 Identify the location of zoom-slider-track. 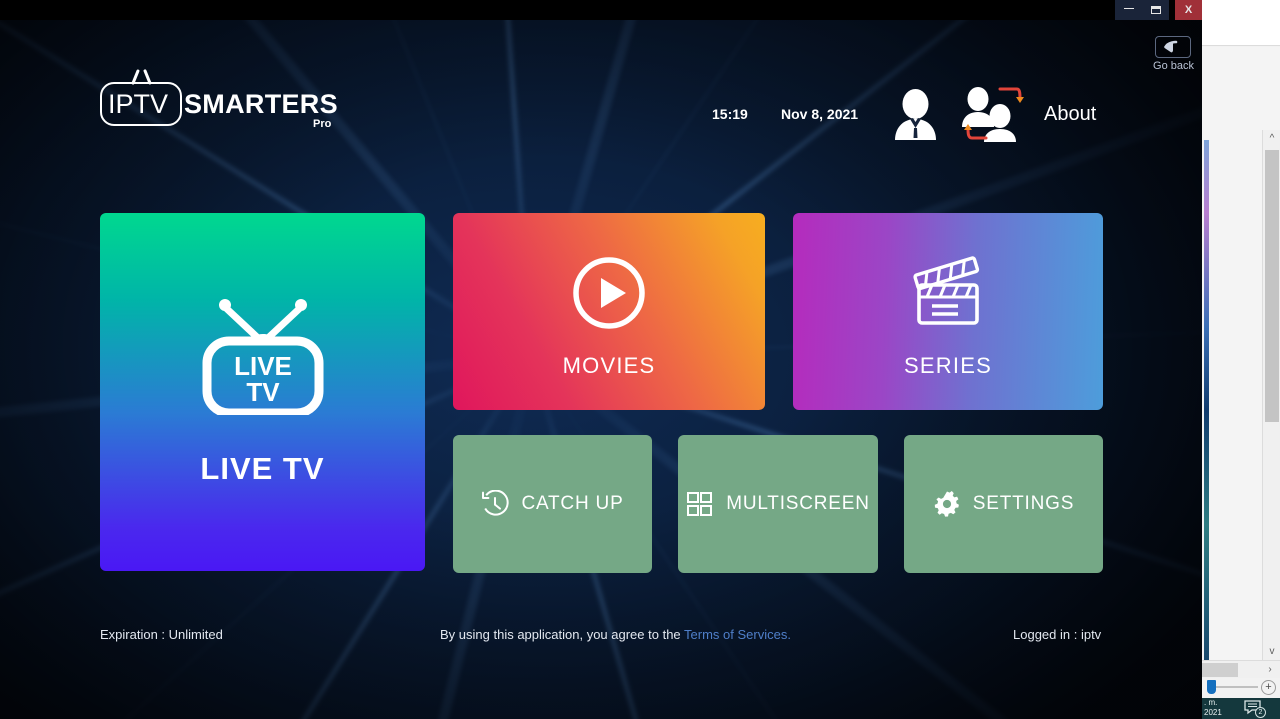
(1237, 687).